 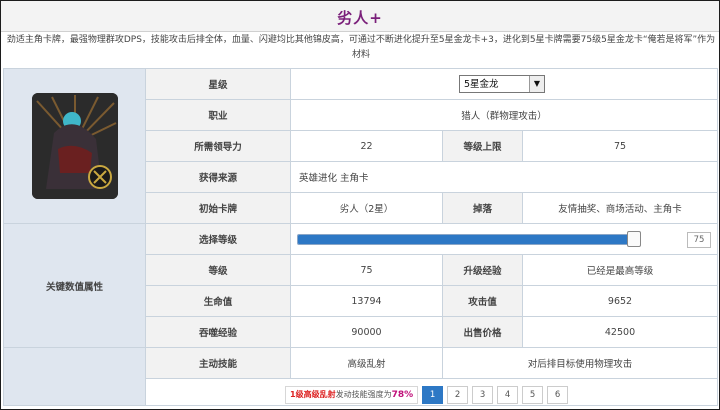 What do you see at coordinates (536, 84) in the screenshot?
I see `chevron-down-icon: ▼` at bounding box center [536, 84].